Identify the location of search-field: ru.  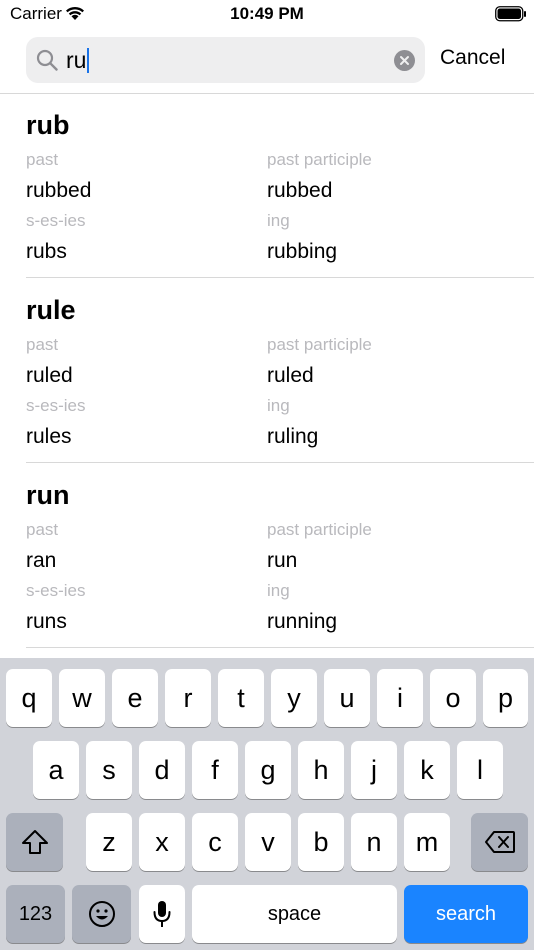
(225, 60).